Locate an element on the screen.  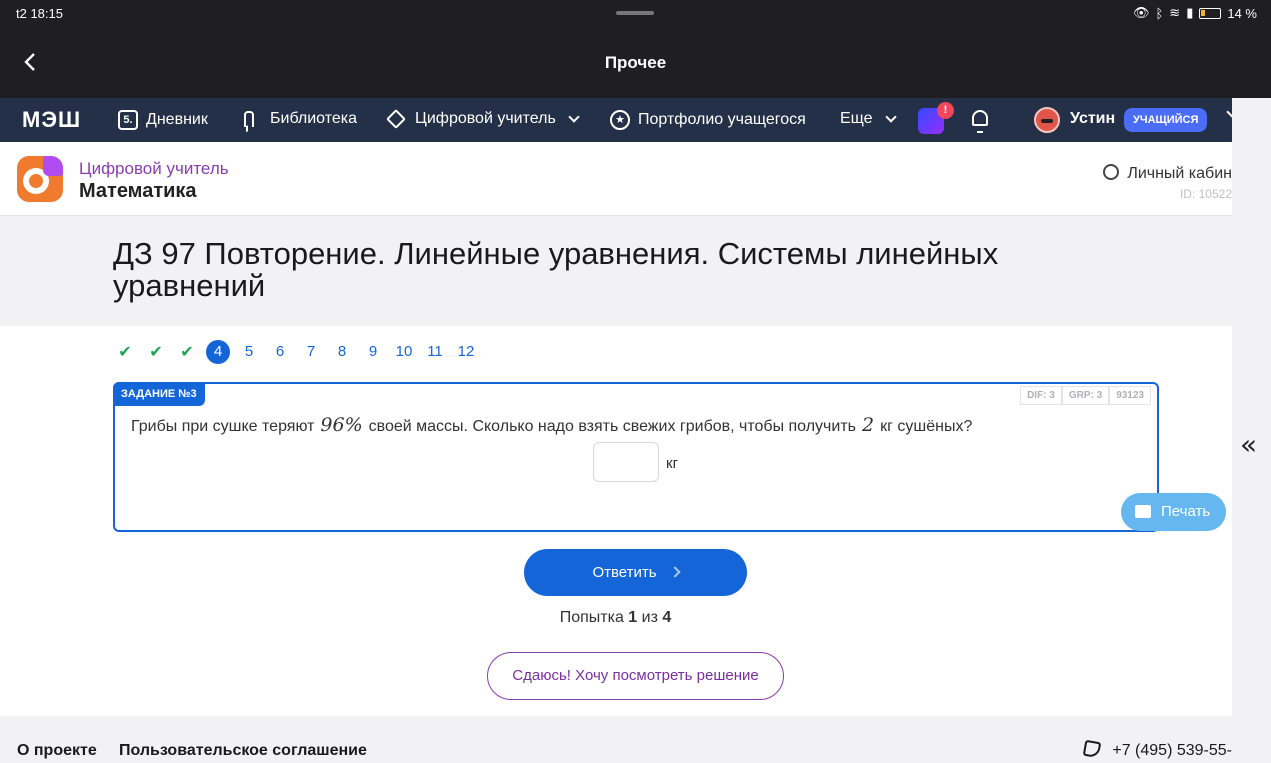
app-bar: Прочее is located at coordinates (635, 63).